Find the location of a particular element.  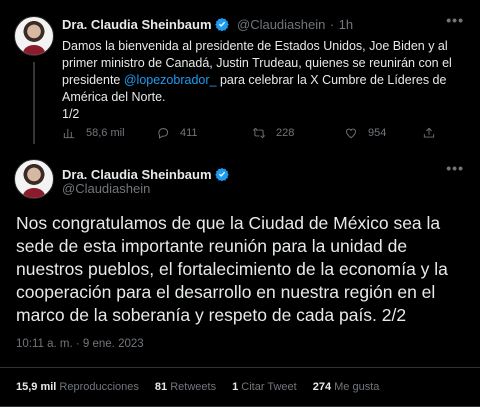

analytics-icon is located at coordinates (69, 133).